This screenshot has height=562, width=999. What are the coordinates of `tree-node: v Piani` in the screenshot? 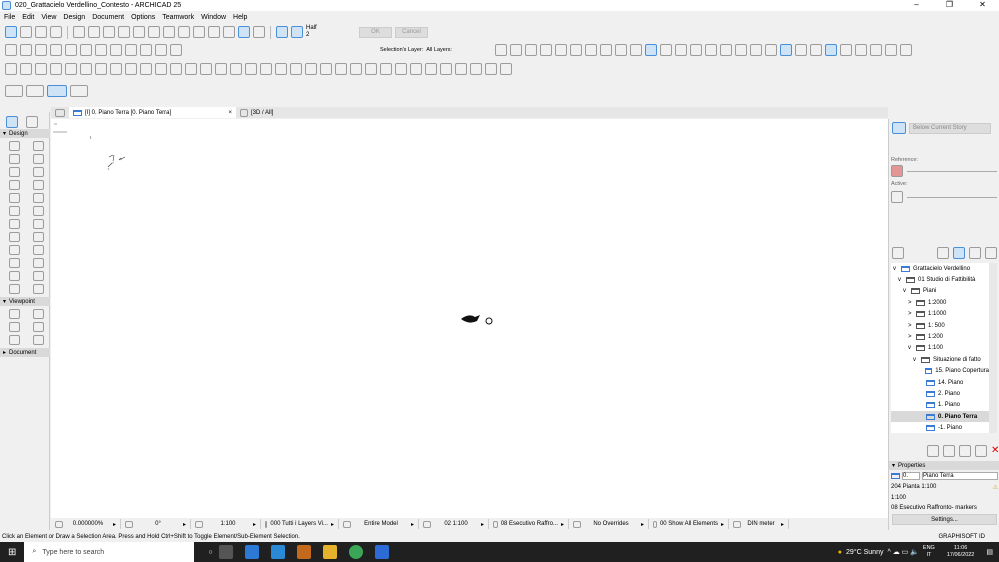 It's located at (940, 291).